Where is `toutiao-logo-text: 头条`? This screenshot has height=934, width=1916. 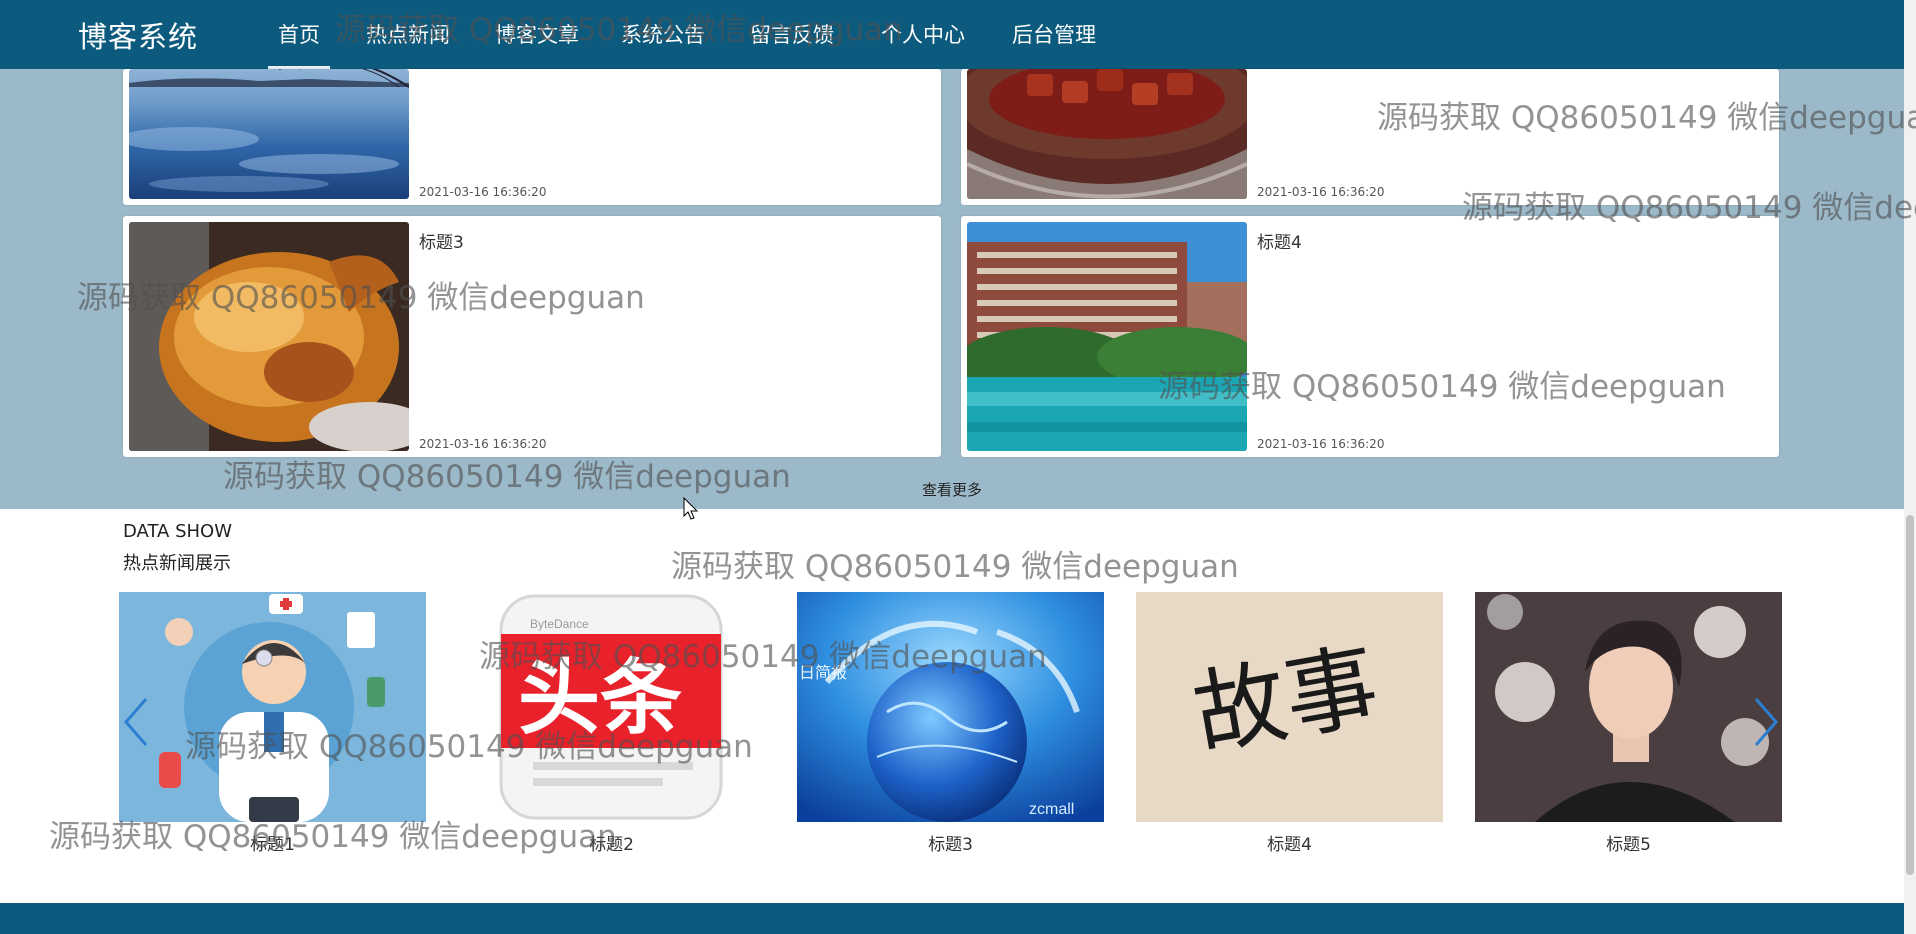
toutiao-logo-text: 头条 is located at coordinates (600, 698).